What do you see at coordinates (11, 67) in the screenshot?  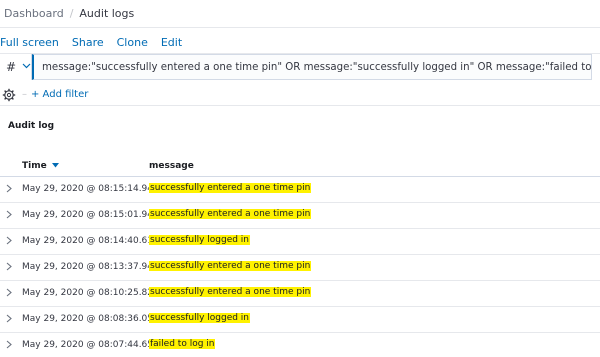 I see `language-symbol: #` at bounding box center [11, 67].